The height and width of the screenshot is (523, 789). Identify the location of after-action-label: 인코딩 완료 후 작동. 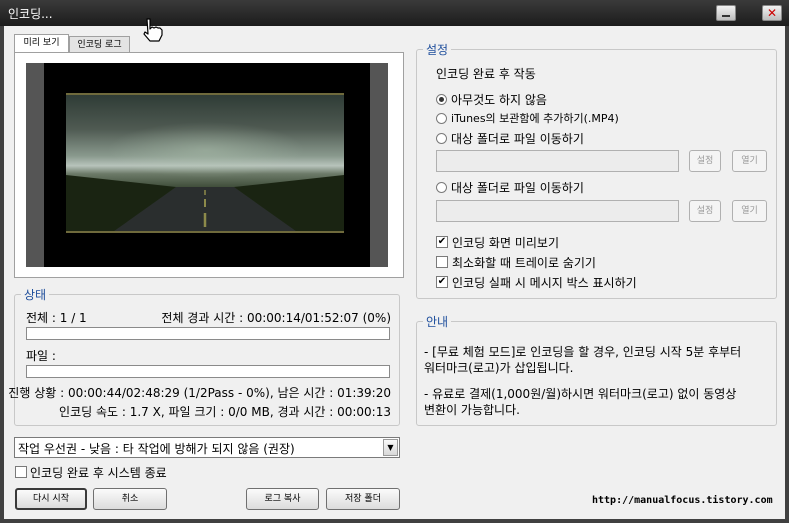
(486, 74).